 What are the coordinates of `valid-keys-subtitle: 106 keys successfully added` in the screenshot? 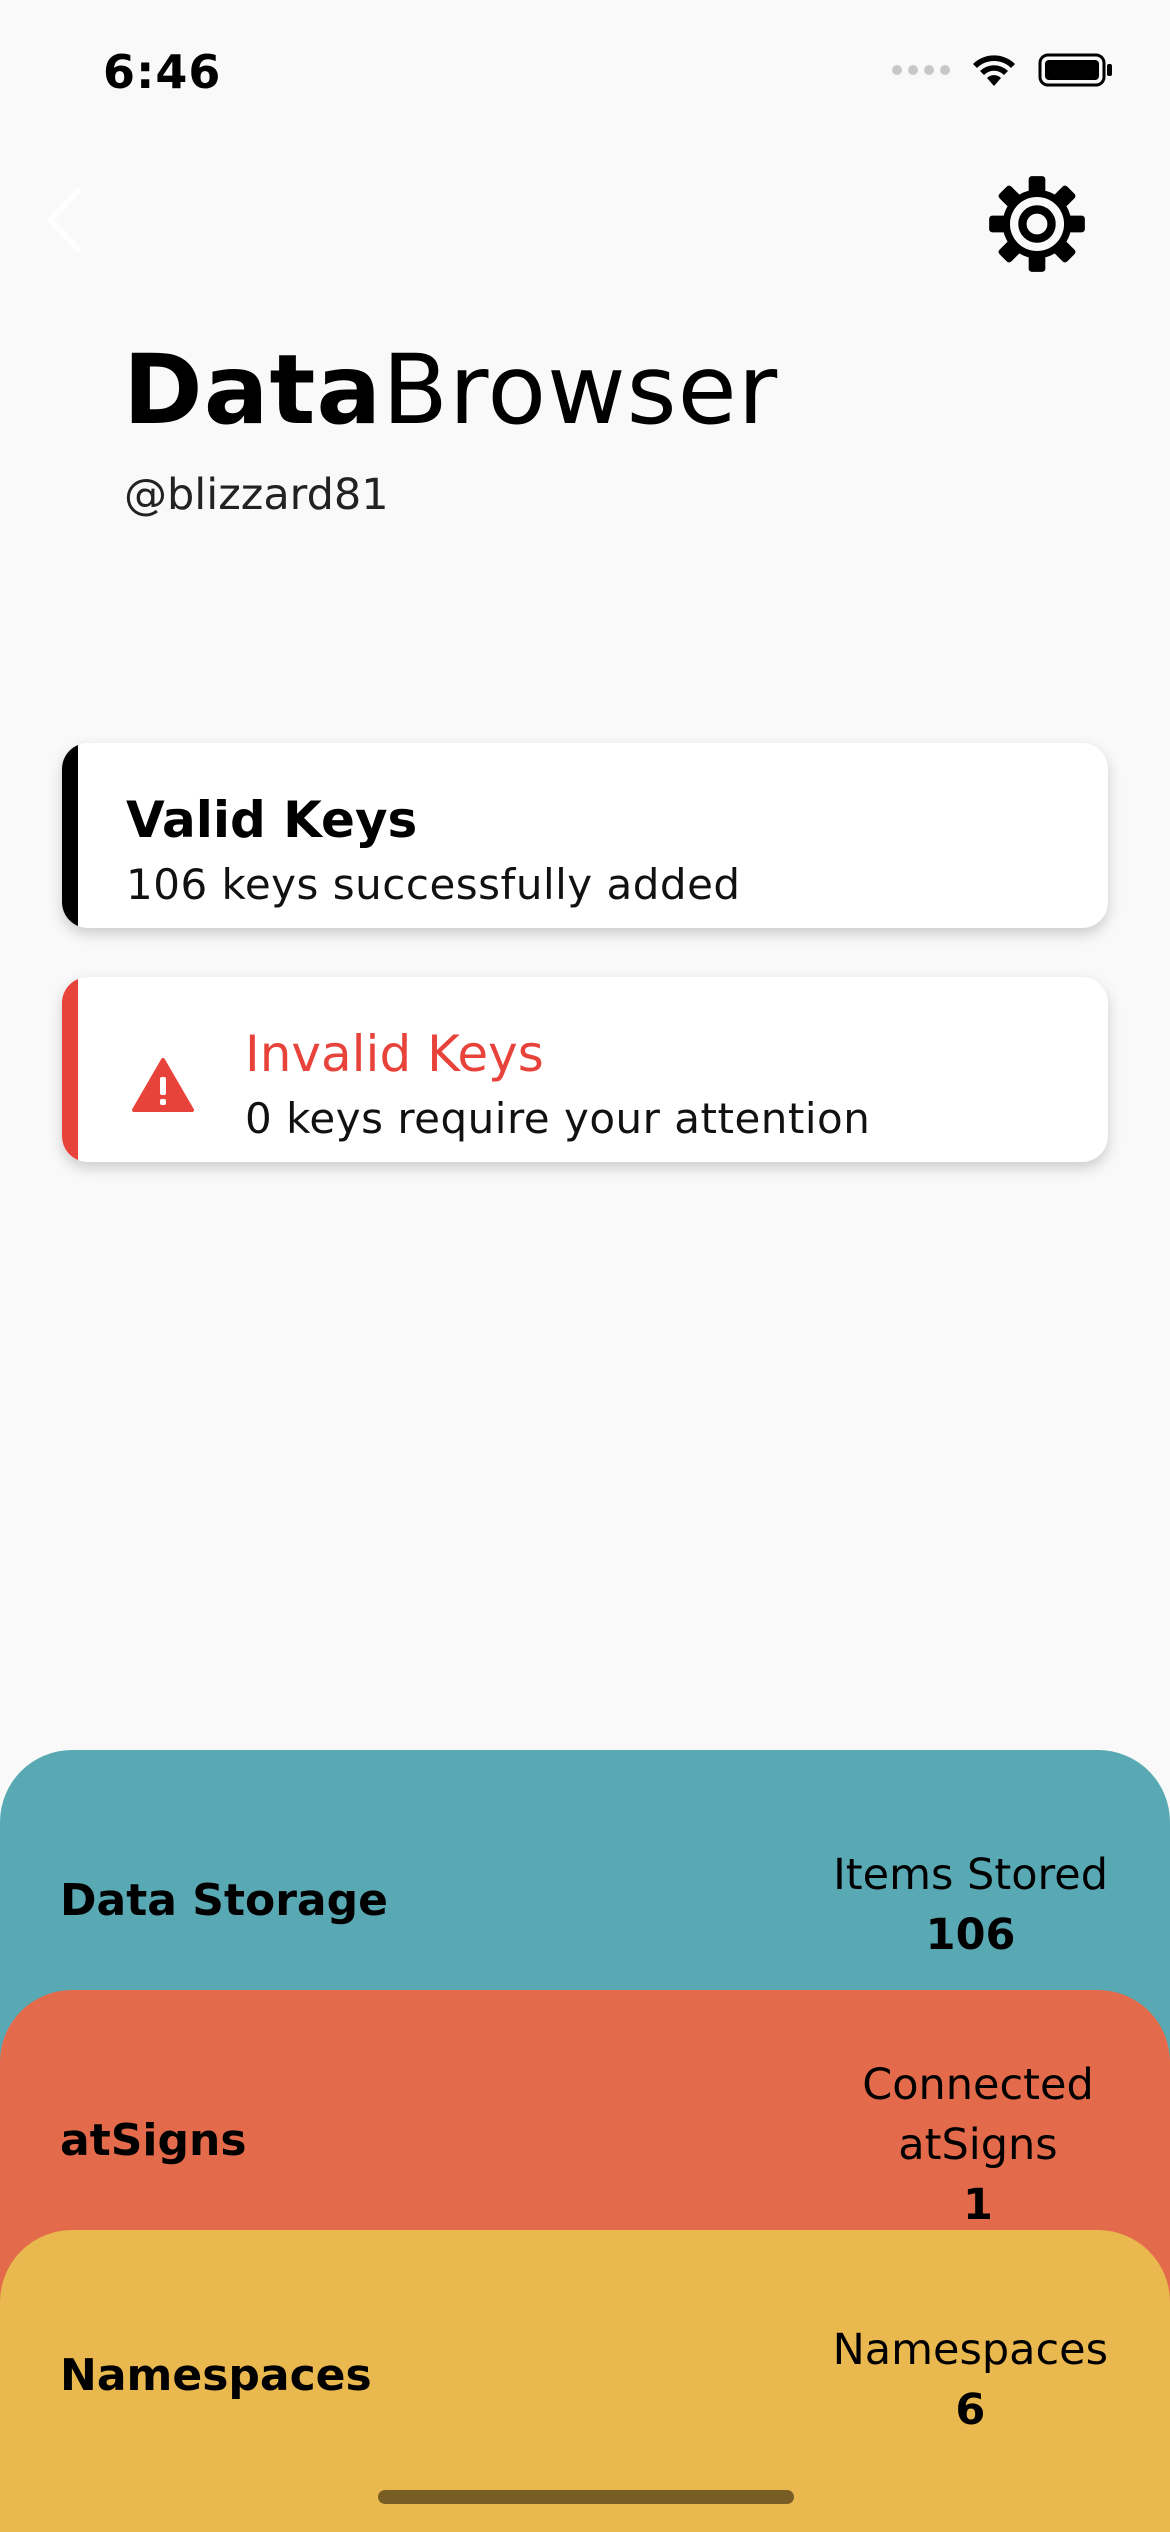 It's located at (433, 884).